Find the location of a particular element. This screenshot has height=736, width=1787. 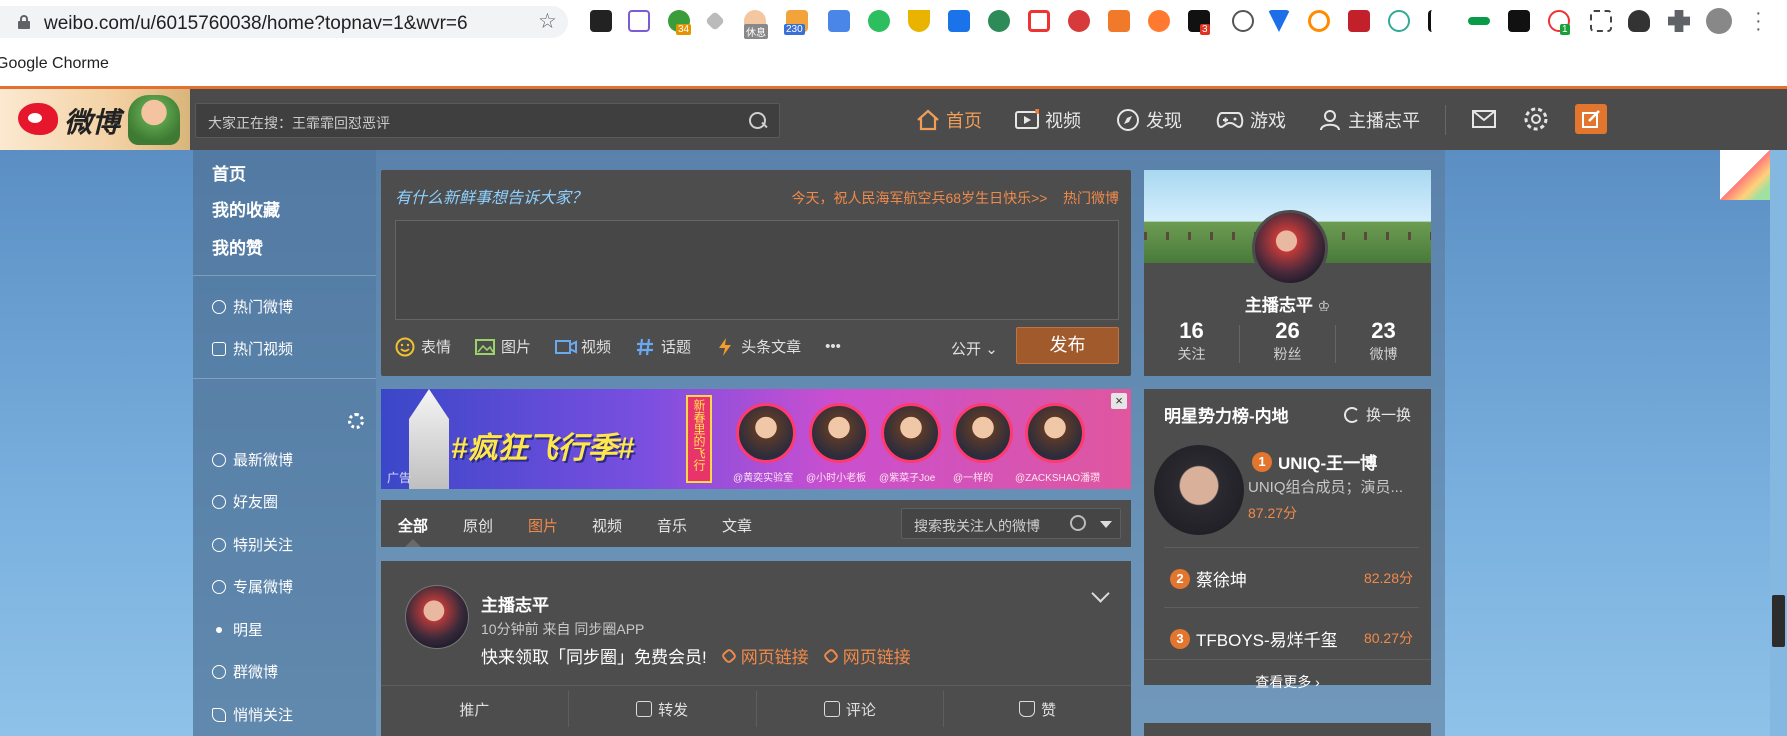

compose-button is located at coordinates (1591, 119).